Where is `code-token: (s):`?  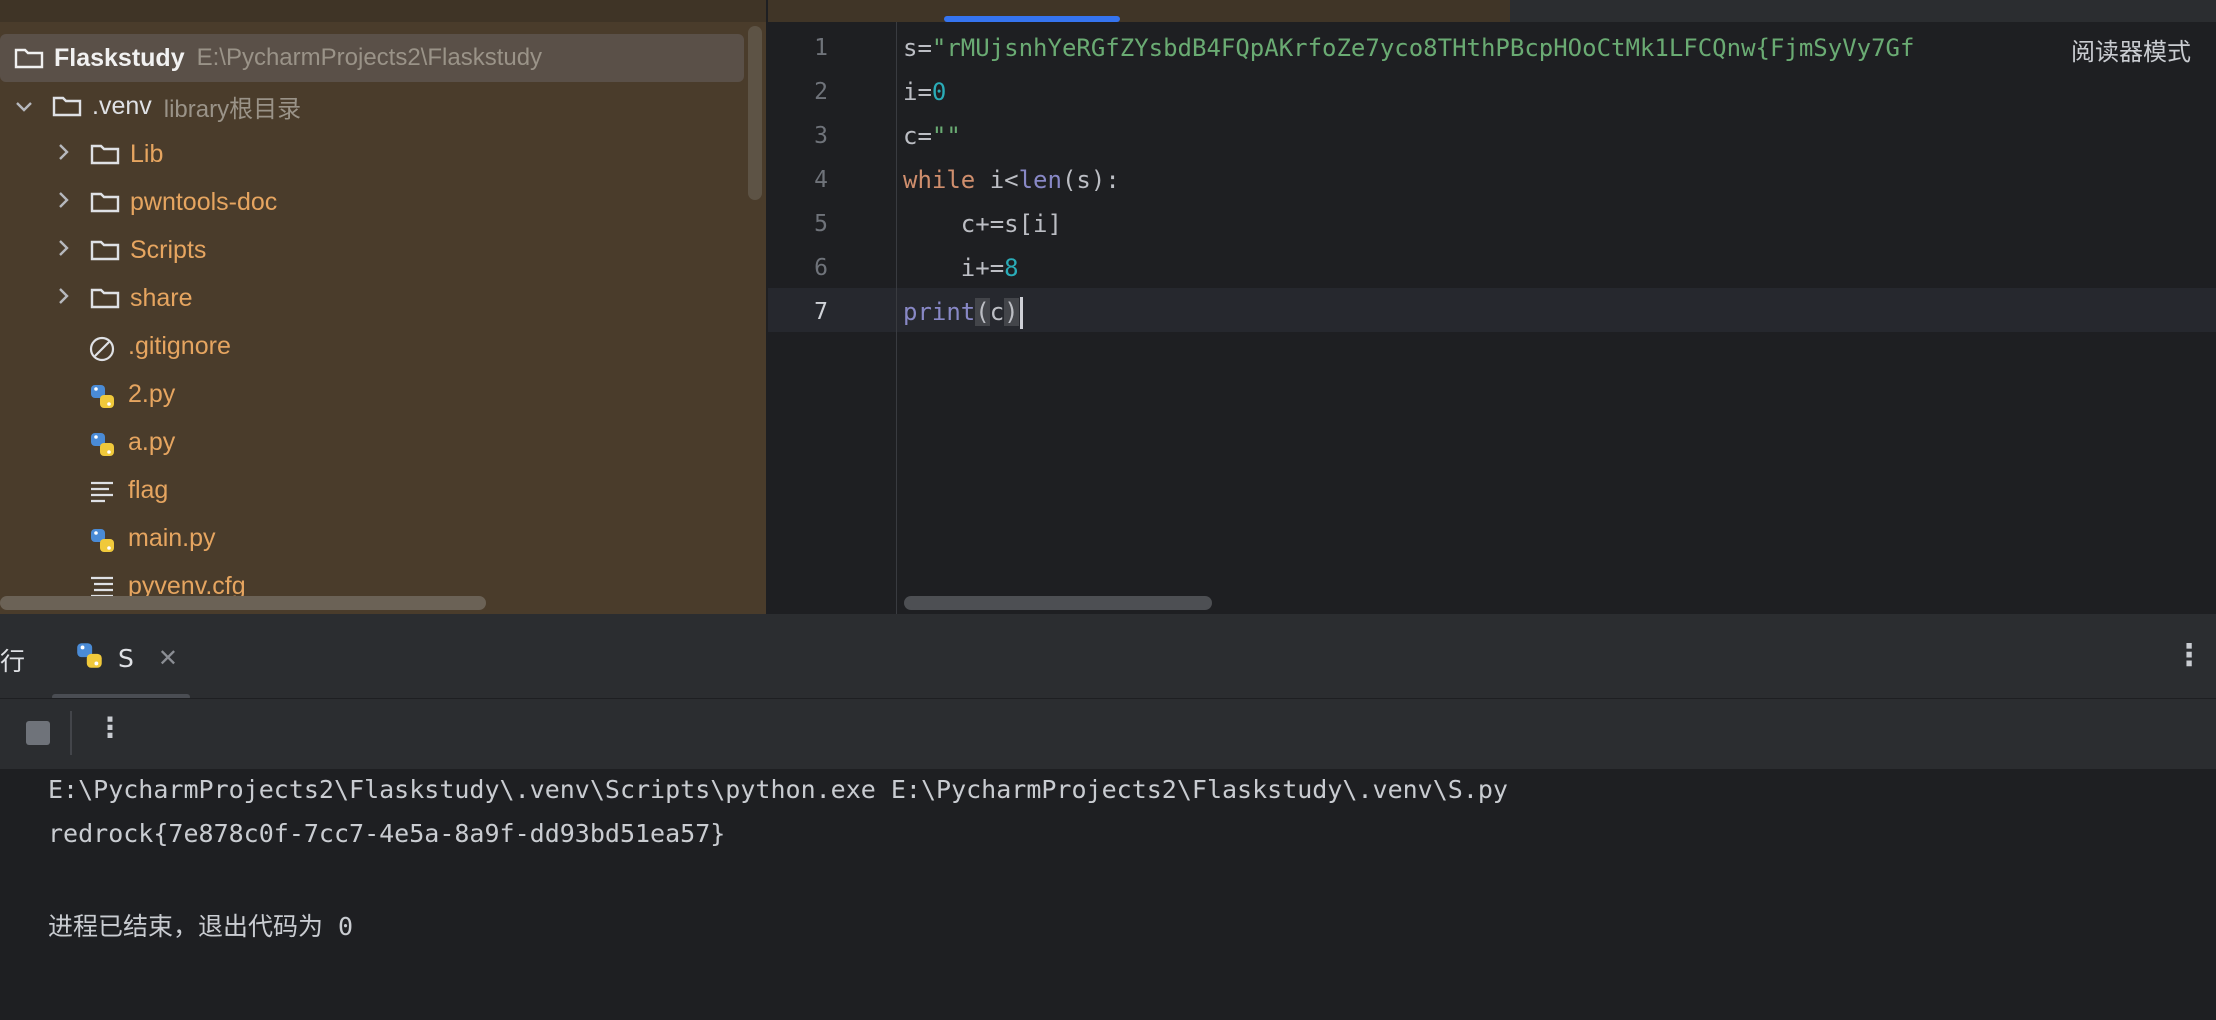
code-token: (s): is located at coordinates (1090, 180).